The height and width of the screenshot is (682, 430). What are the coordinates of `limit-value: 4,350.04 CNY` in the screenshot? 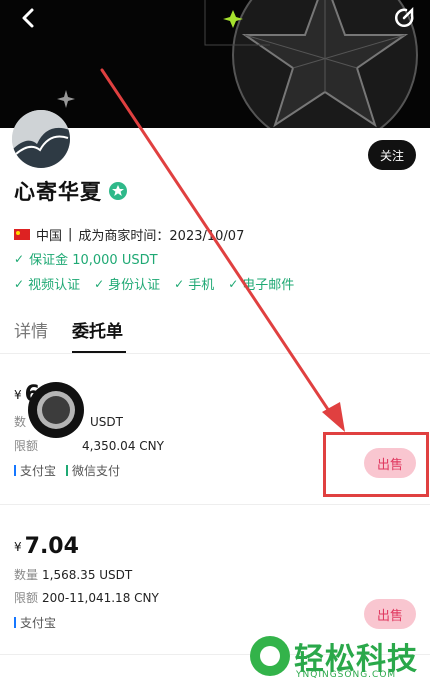 It's located at (123, 446).